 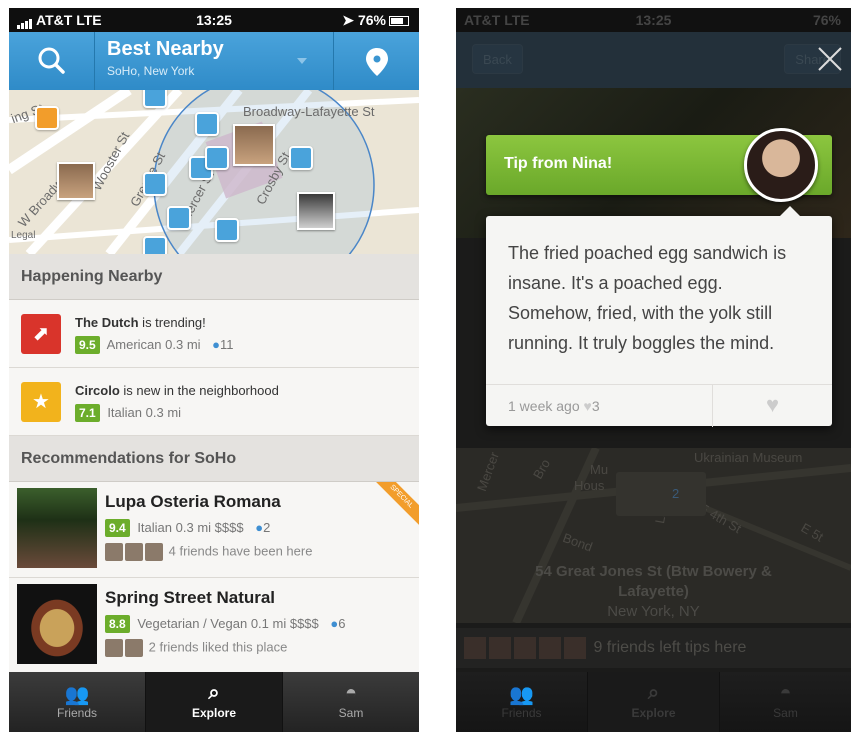 I want to click on trending-icon: ⬈, so click(x=41, y=334).